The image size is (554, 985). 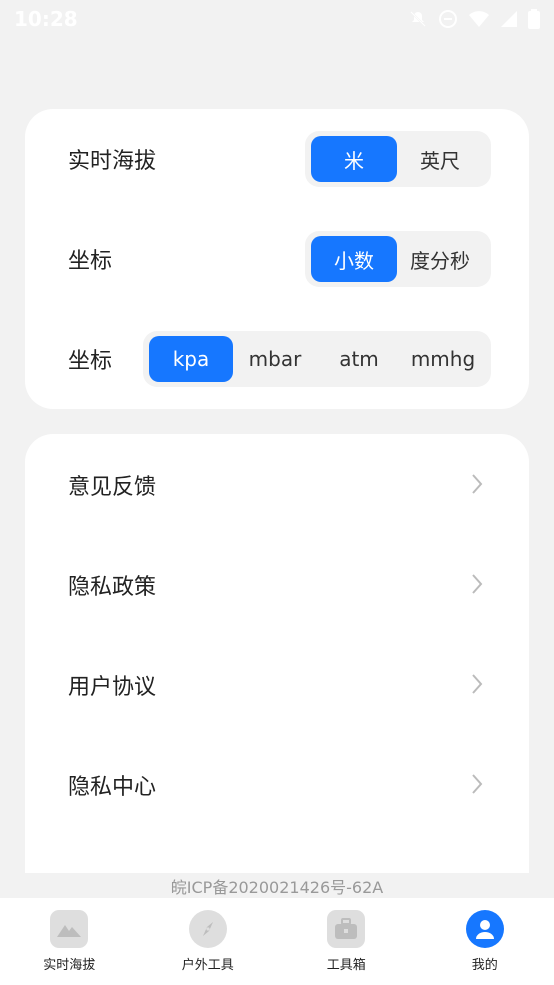 What do you see at coordinates (207, 965) in the screenshot?
I see `tab-label: 户外工具` at bounding box center [207, 965].